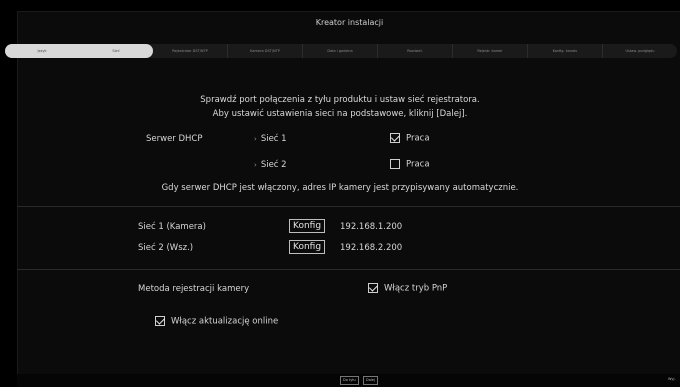 The height and width of the screenshot is (387, 680). I want to click on camera-registration-label: Metoda rejestracji kamery, so click(194, 289).